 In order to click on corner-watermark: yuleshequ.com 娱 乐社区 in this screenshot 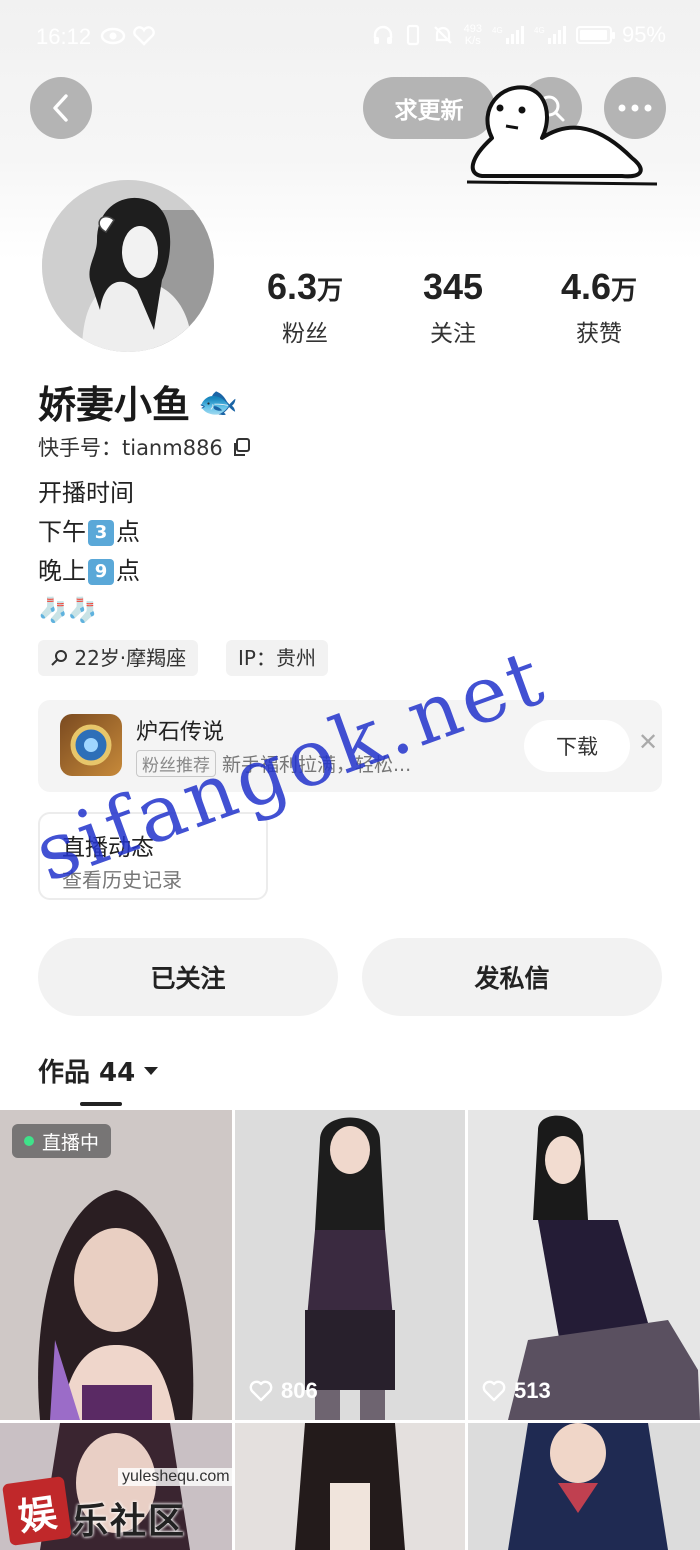, I will do `click(120, 1508)`.